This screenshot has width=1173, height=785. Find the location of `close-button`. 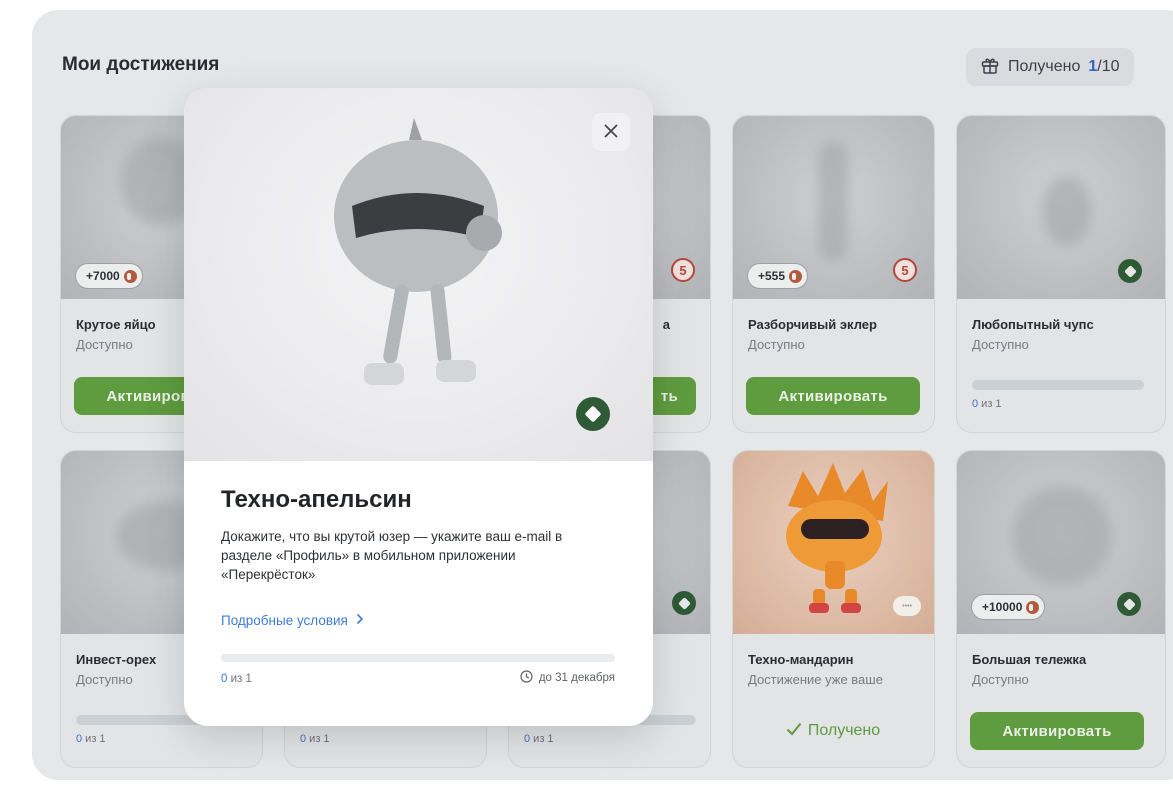

close-button is located at coordinates (611, 132).